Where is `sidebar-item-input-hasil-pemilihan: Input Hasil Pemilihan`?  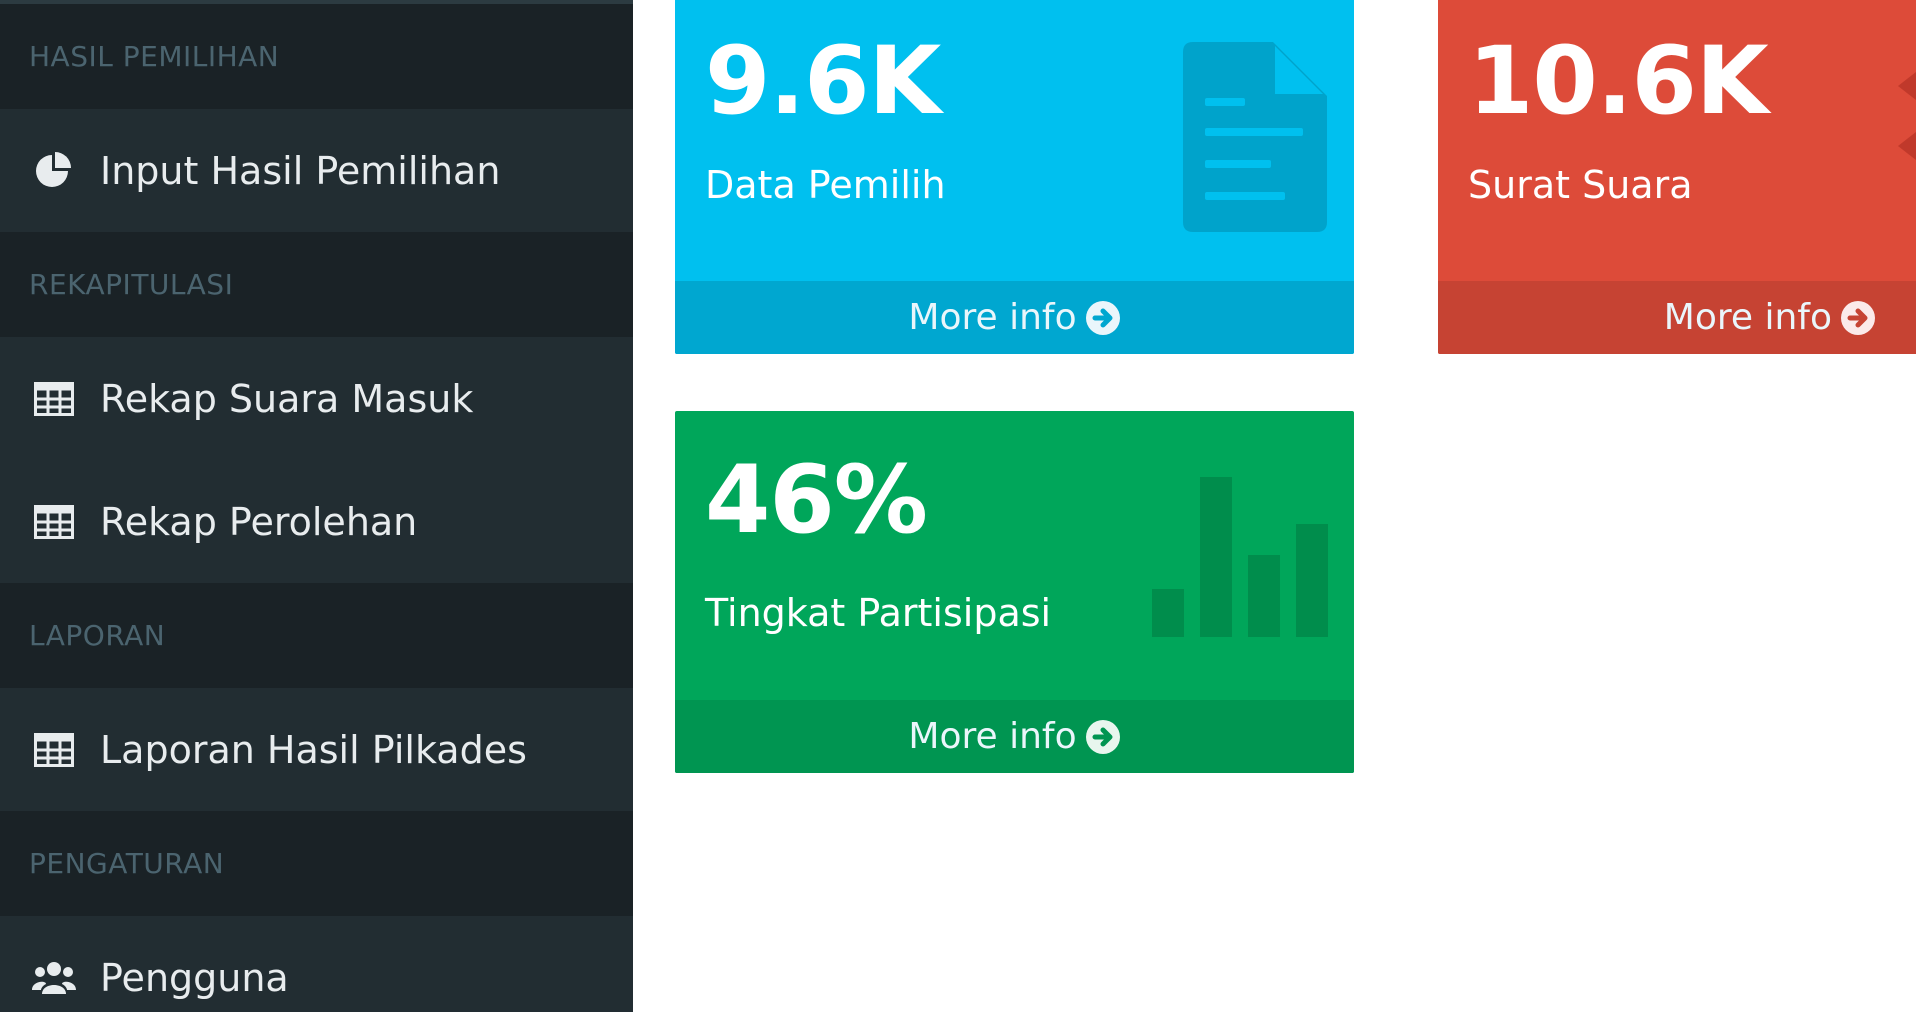 sidebar-item-input-hasil-pemilihan: Input Hasil Pemilihan is located at coordinates (316, 170).